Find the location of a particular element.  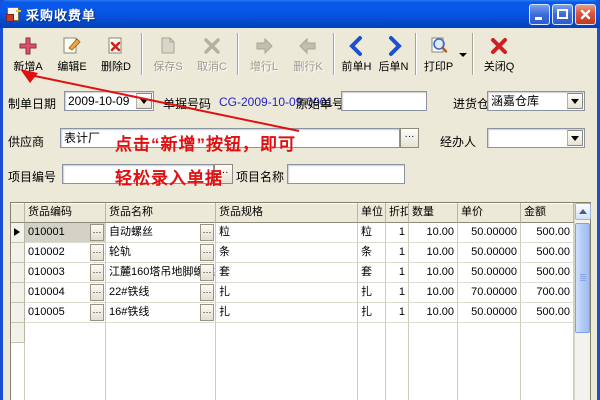

cell-unit: 条 is located at coordinates (372, 253).